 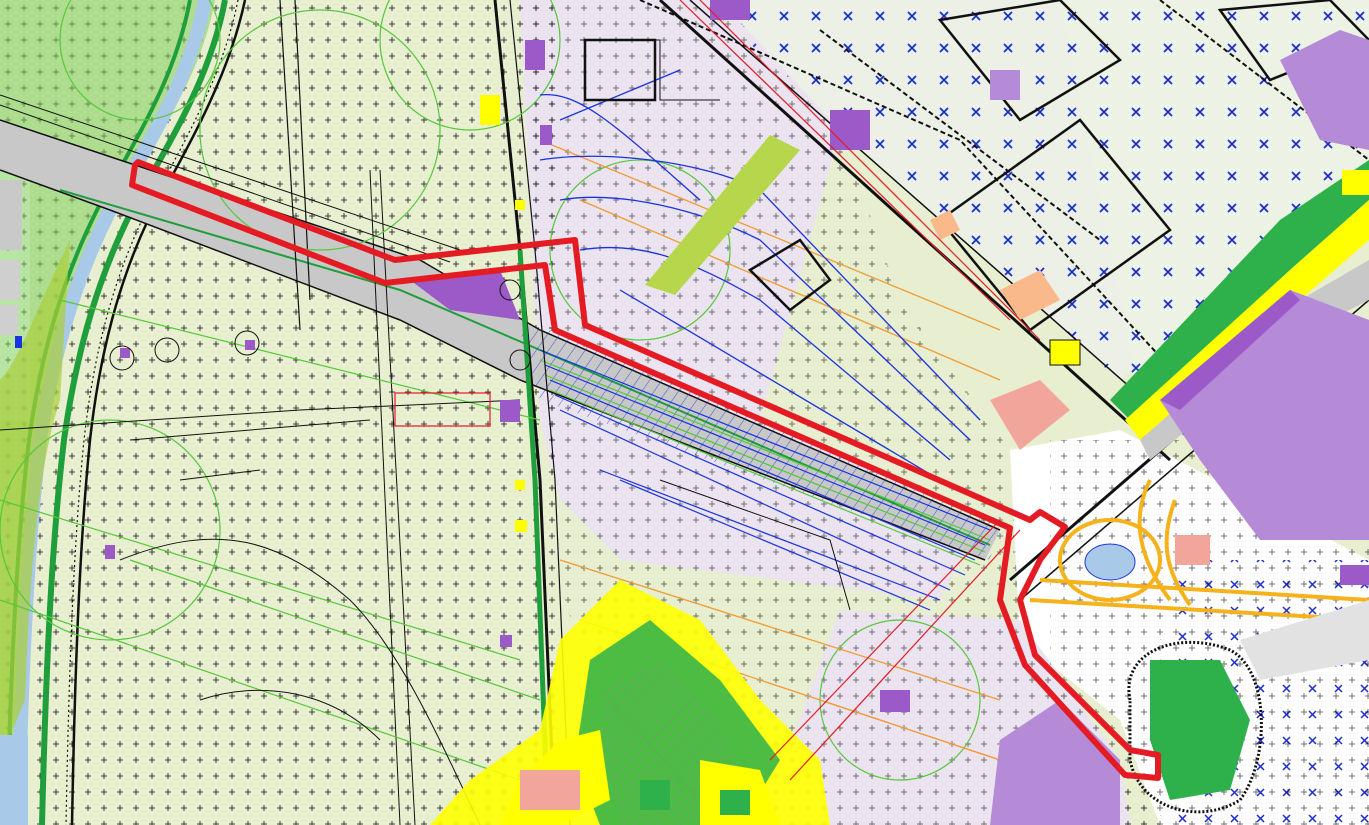 I want to click on blue-node-marker, so click(x=18, y=342).